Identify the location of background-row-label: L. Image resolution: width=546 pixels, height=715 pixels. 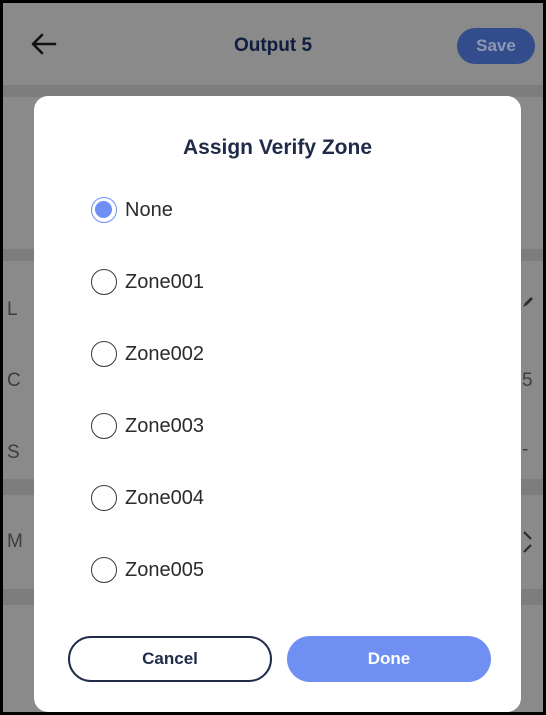
(12, 309).